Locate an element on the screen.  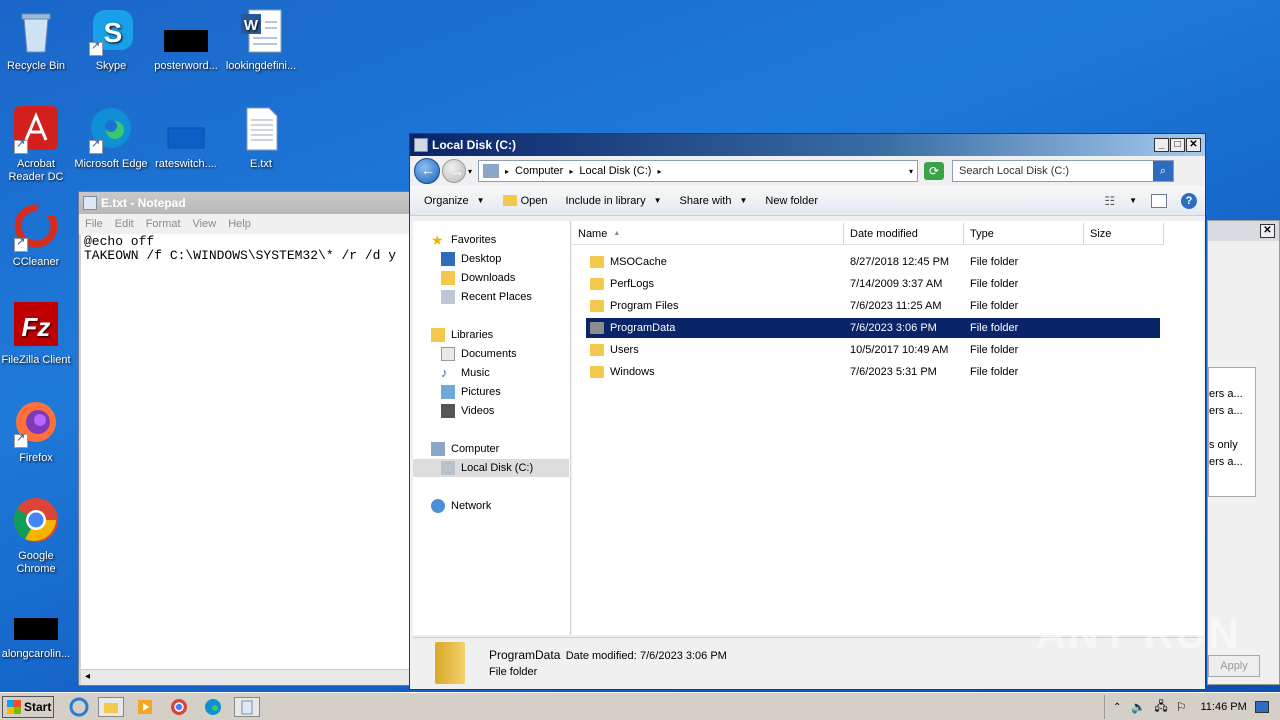
include-in-library-button: Include in library ▼ is located at coordinates (613, 201).